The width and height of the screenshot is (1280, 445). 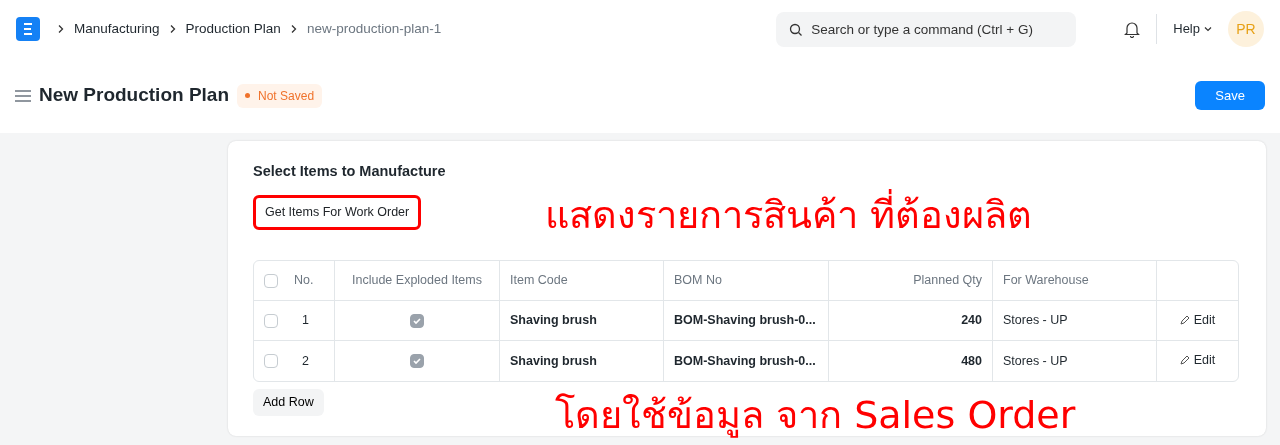 I want to click on app-logo, so click(x=28, y=29).